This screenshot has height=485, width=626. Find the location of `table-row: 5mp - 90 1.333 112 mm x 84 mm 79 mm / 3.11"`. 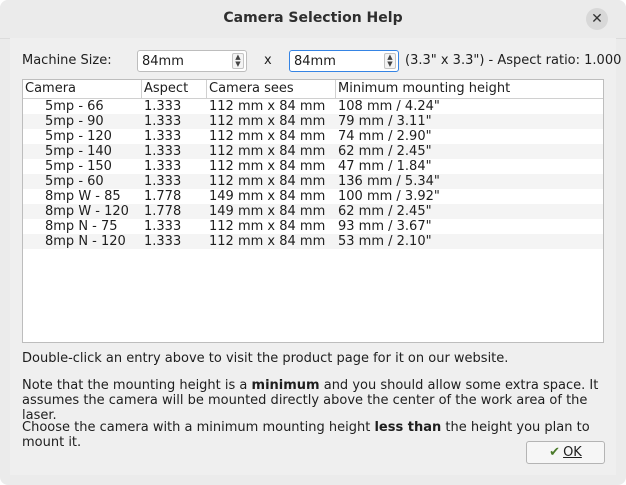

table-row: 5mp - 90 1.333 112 mm x 84 mm 79 mm / 3.11" is located at coordinates (313, 121).